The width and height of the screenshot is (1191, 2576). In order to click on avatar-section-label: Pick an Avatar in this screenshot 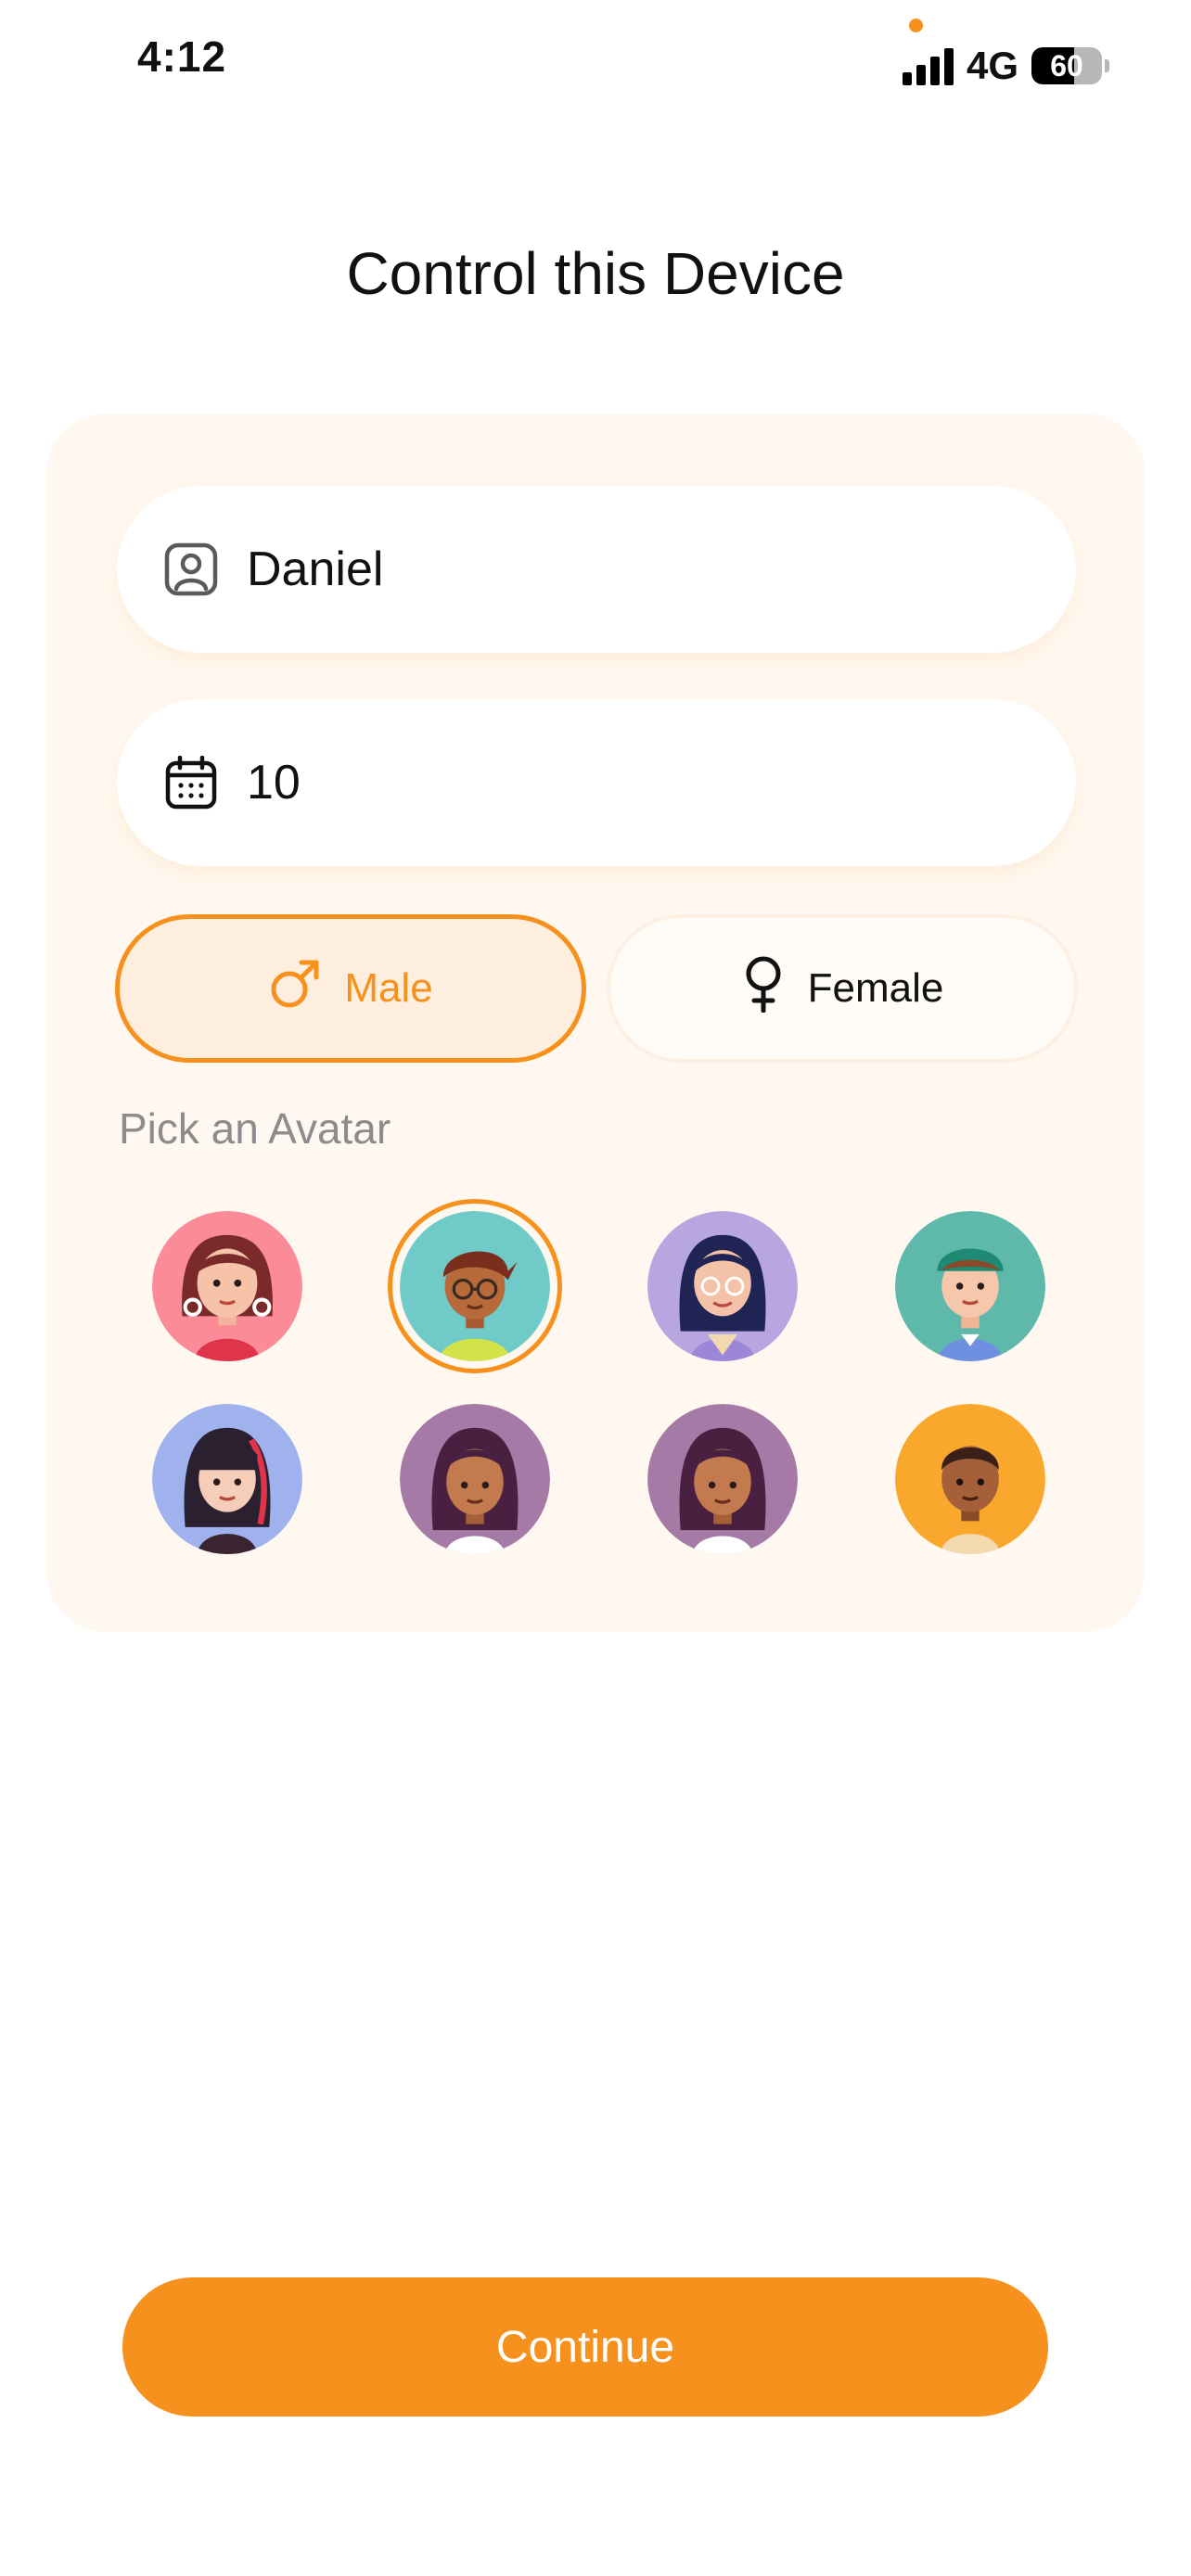, I will do `click(255, 1129)`.